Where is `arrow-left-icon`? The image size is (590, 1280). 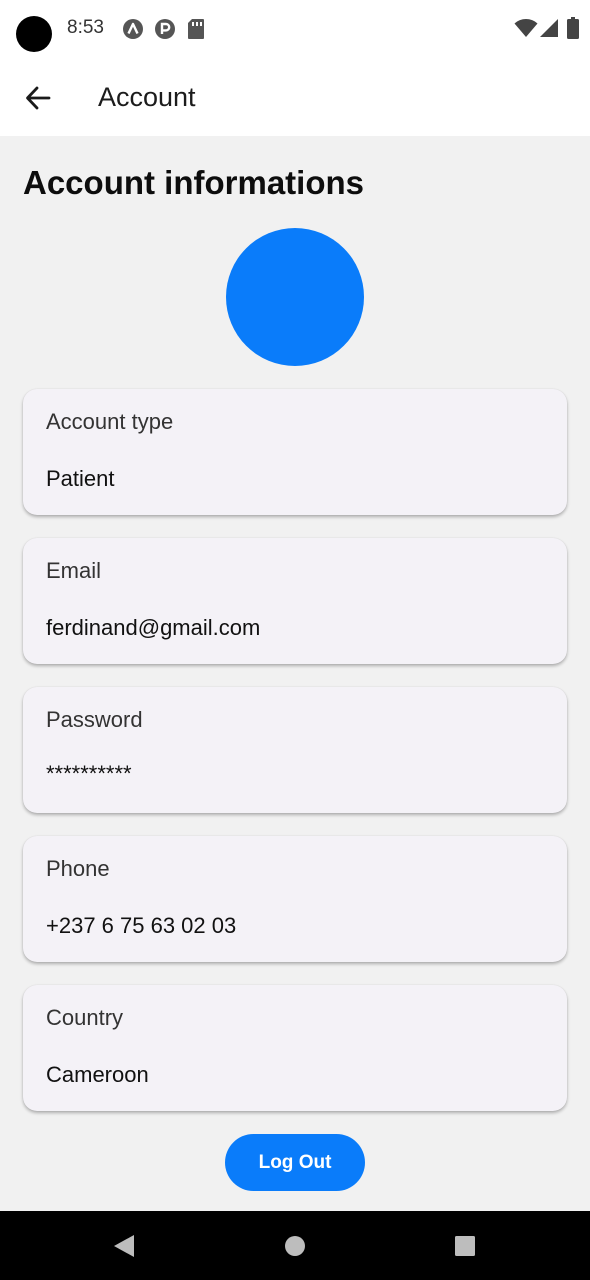 arrow-left-icon is located at coordinates (38, 98).